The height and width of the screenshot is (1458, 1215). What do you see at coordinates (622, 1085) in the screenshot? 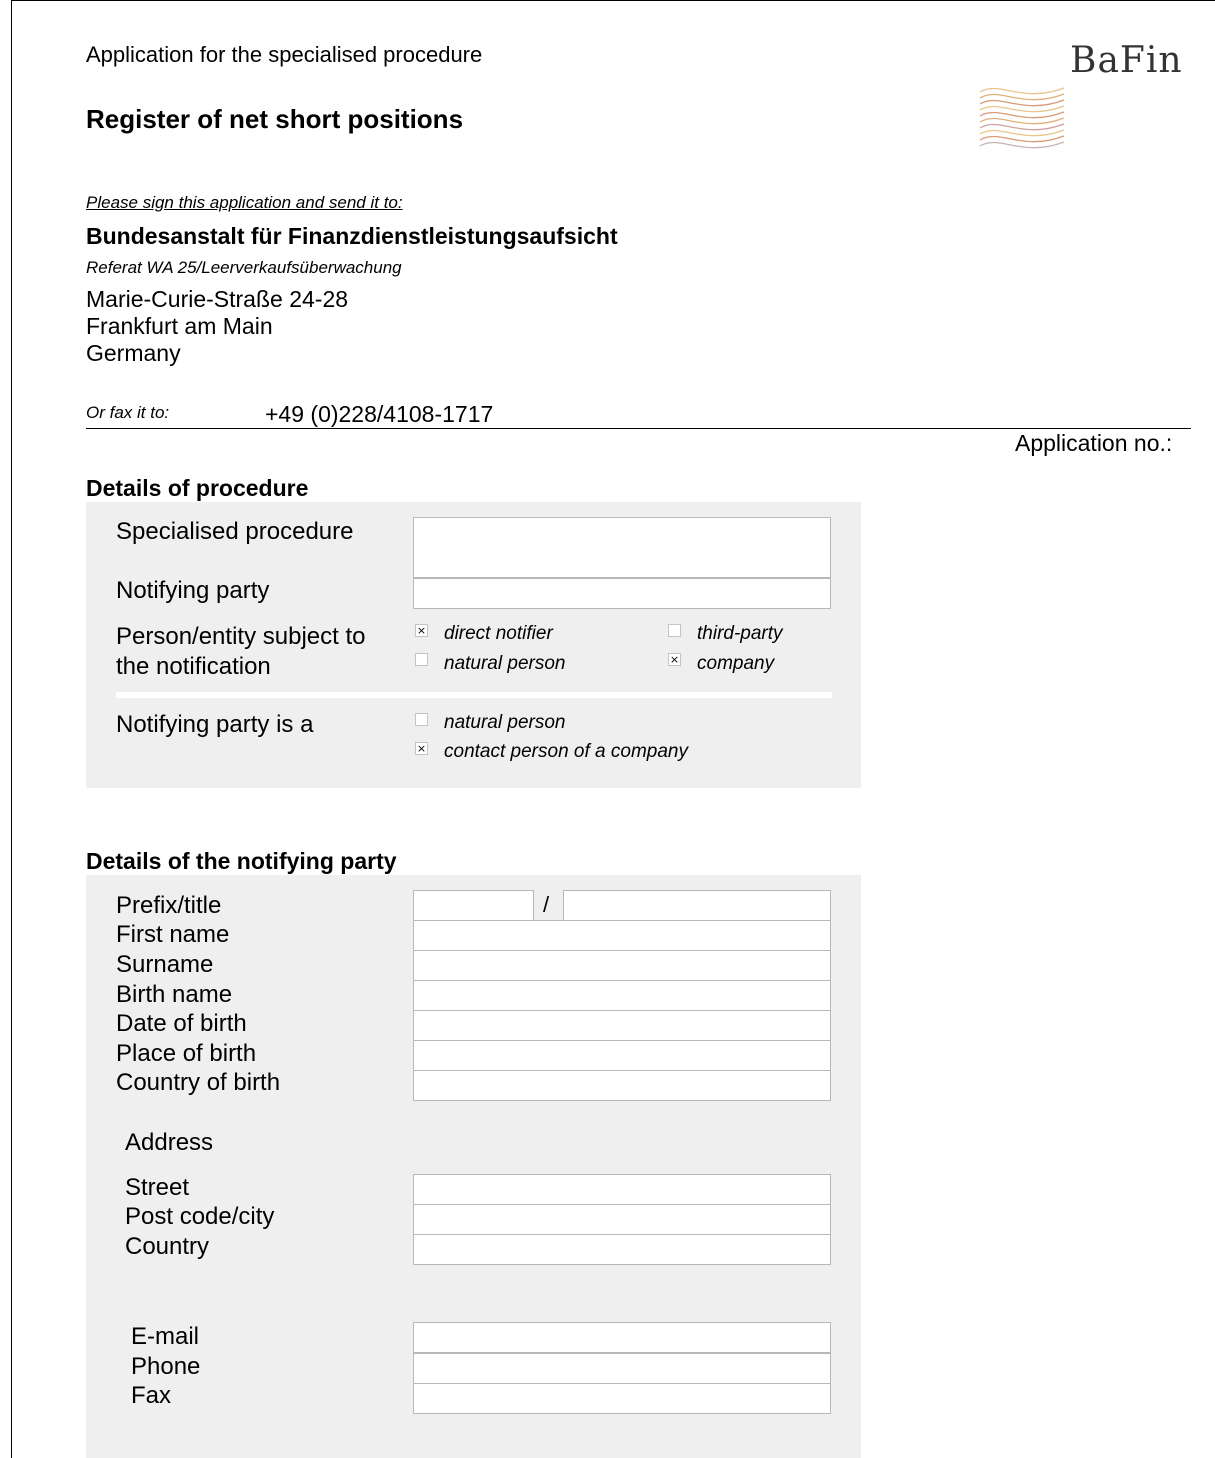
I see `country-of-birth-field` at bounding box center [622, 1085].